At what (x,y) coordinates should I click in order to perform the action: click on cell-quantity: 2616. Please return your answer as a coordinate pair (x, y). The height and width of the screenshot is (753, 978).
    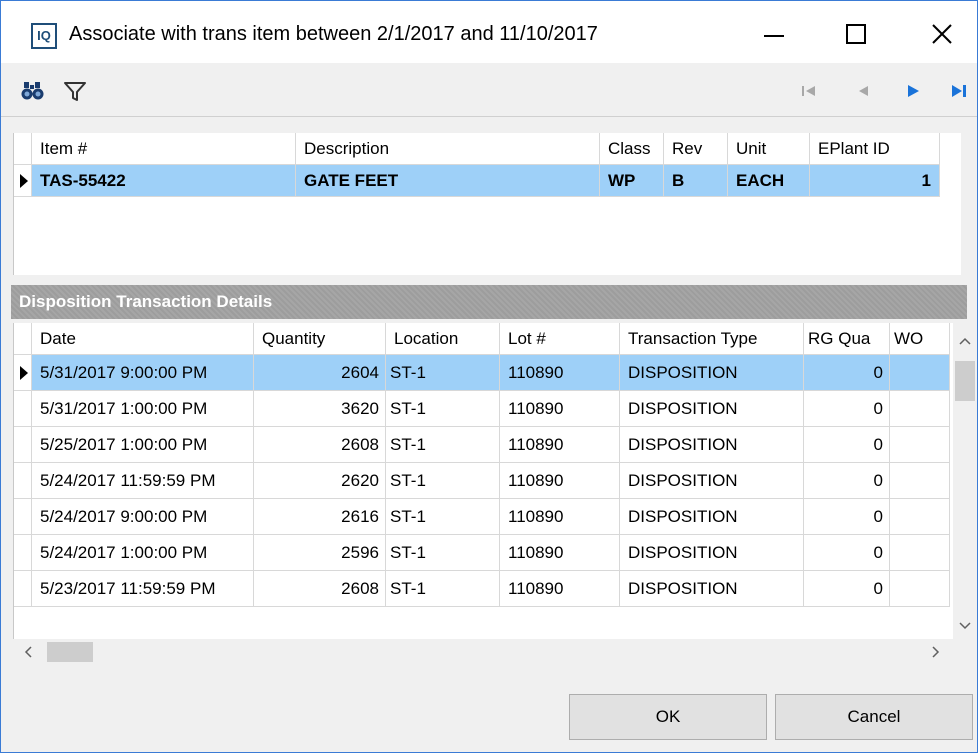
    Looking at the image, I should click on (320, 517).